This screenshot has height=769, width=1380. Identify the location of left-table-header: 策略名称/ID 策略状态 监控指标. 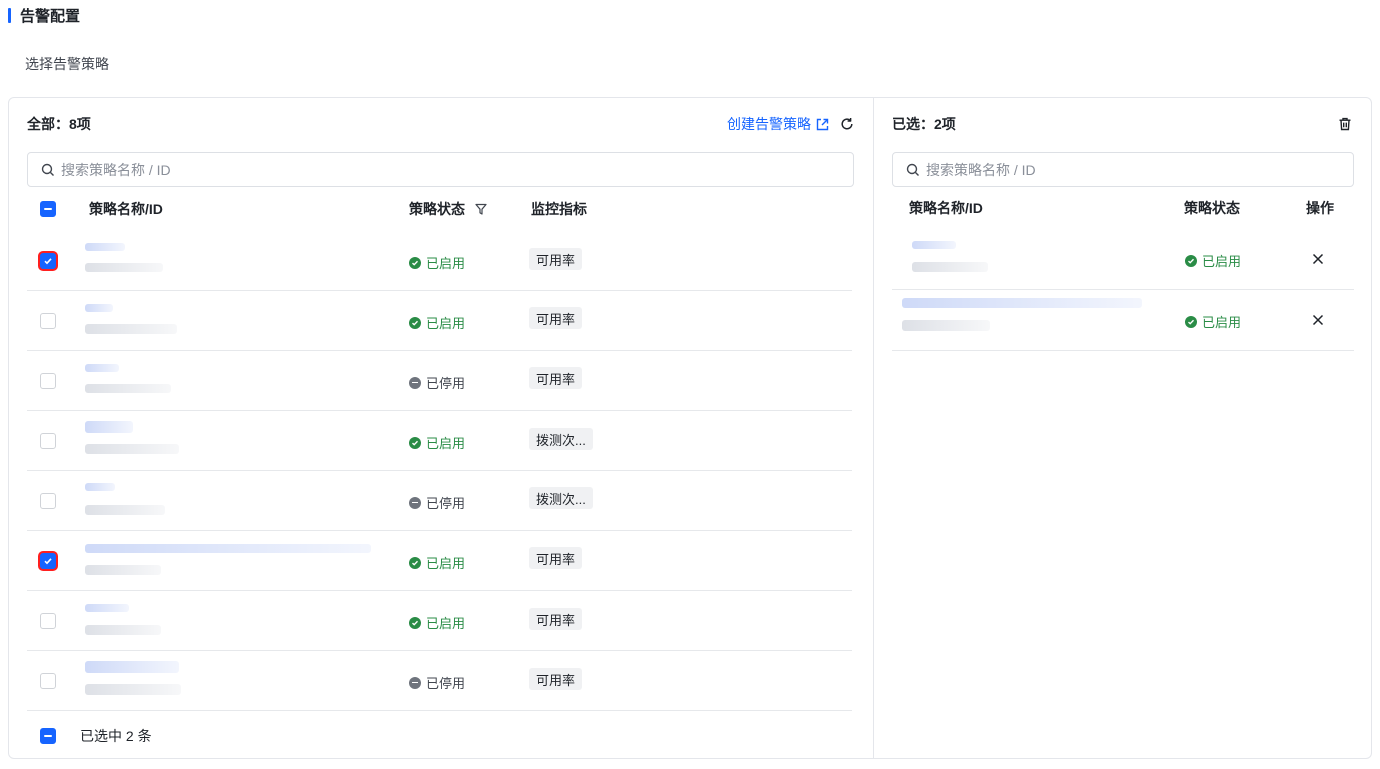
(439, 209).